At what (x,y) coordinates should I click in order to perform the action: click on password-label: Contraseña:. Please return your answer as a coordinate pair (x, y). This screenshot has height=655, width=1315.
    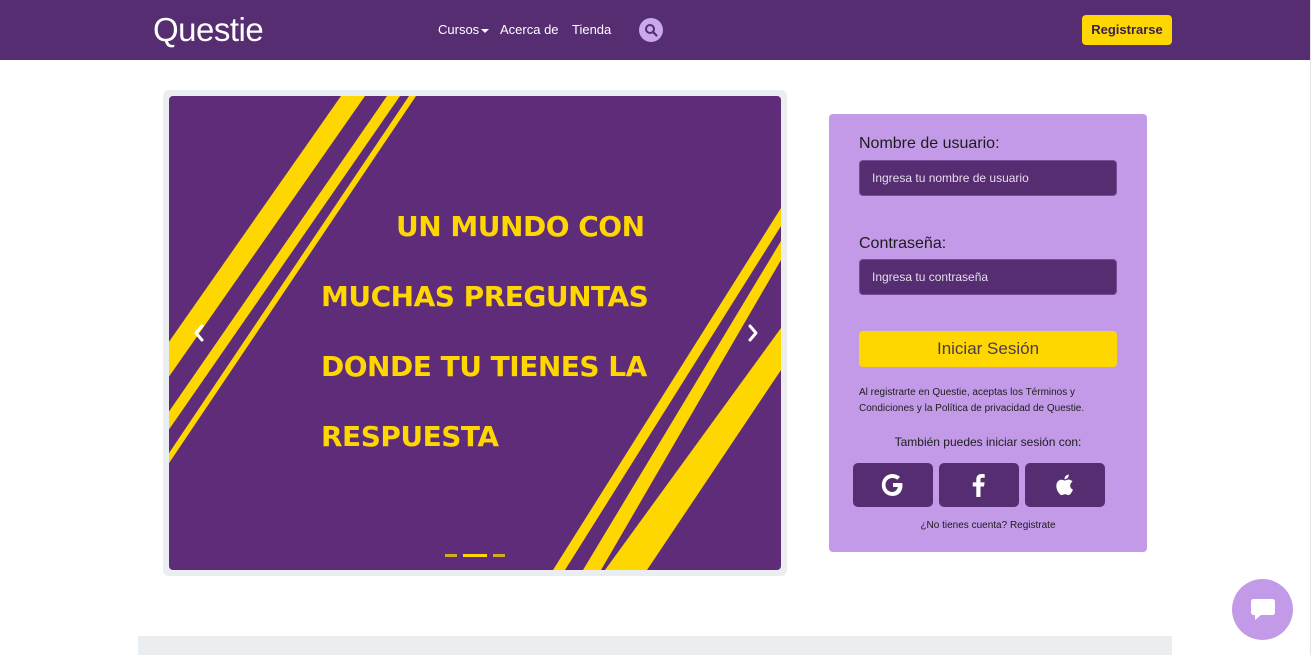
    Looking at the image, I should click on (903, 243).